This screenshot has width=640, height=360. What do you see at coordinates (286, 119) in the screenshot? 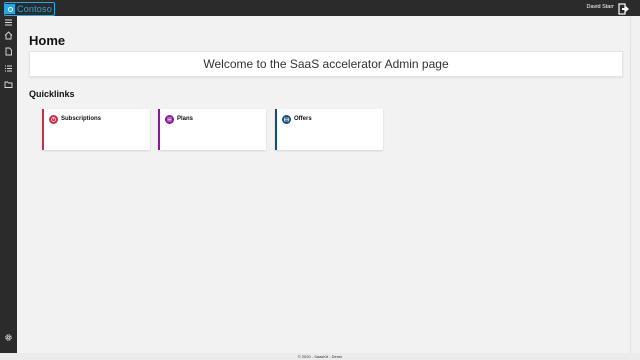
I see `offers-icon` at bounding box center [286, 119].